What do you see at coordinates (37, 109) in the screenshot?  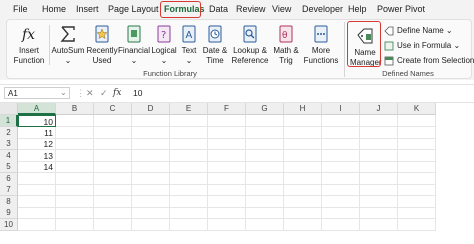 I see `column-header-a: A` at bounding box center [37, 109].